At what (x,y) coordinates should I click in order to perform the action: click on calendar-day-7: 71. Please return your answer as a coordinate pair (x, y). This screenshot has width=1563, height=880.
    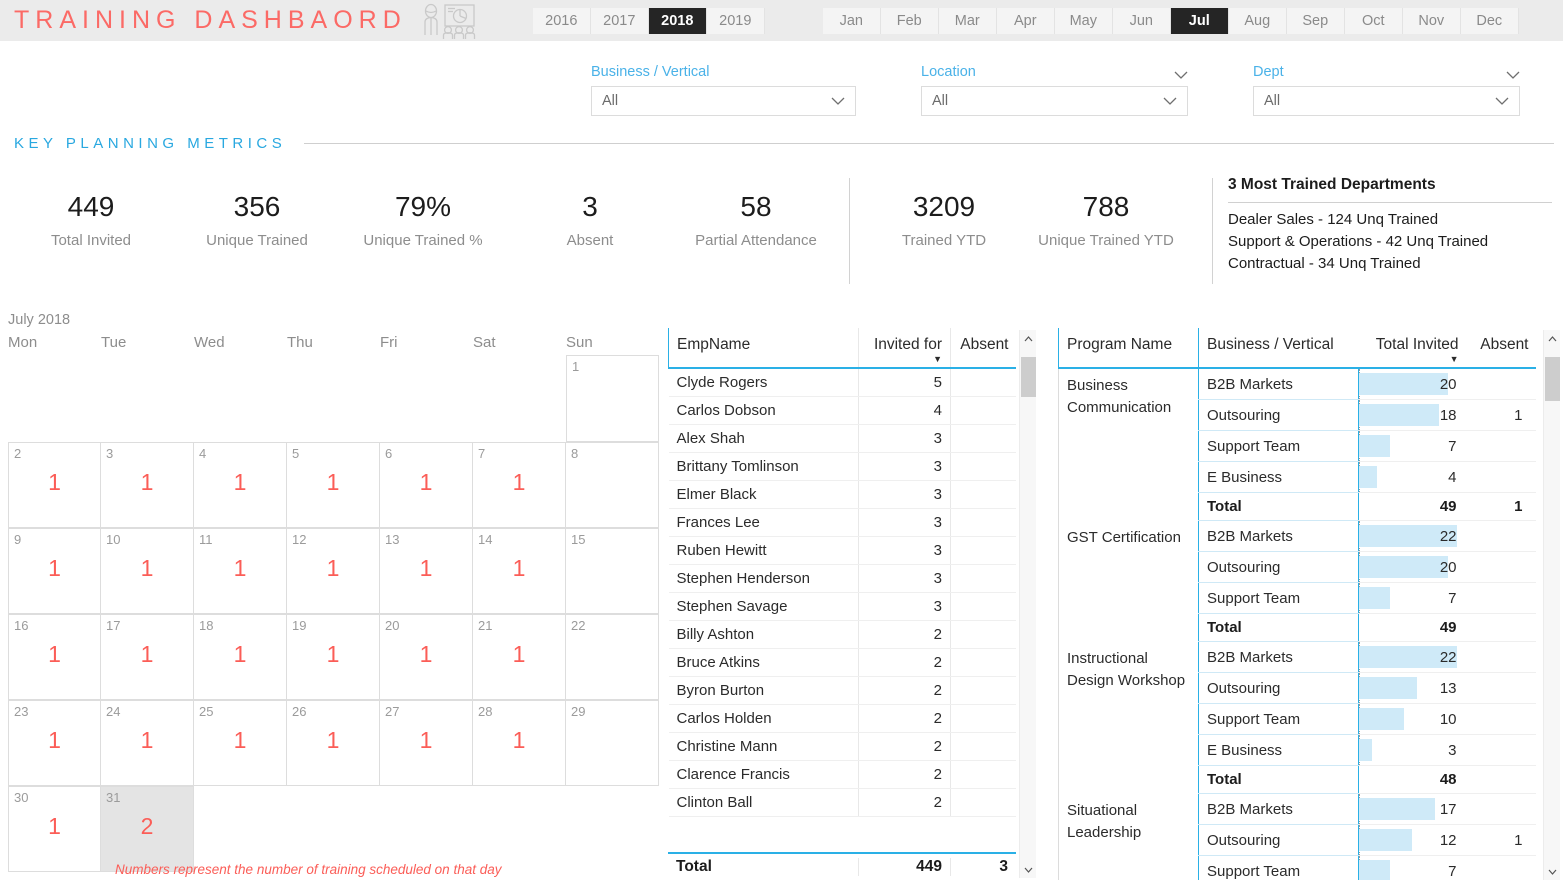
    Looking at the image, I should click on (519, 485).